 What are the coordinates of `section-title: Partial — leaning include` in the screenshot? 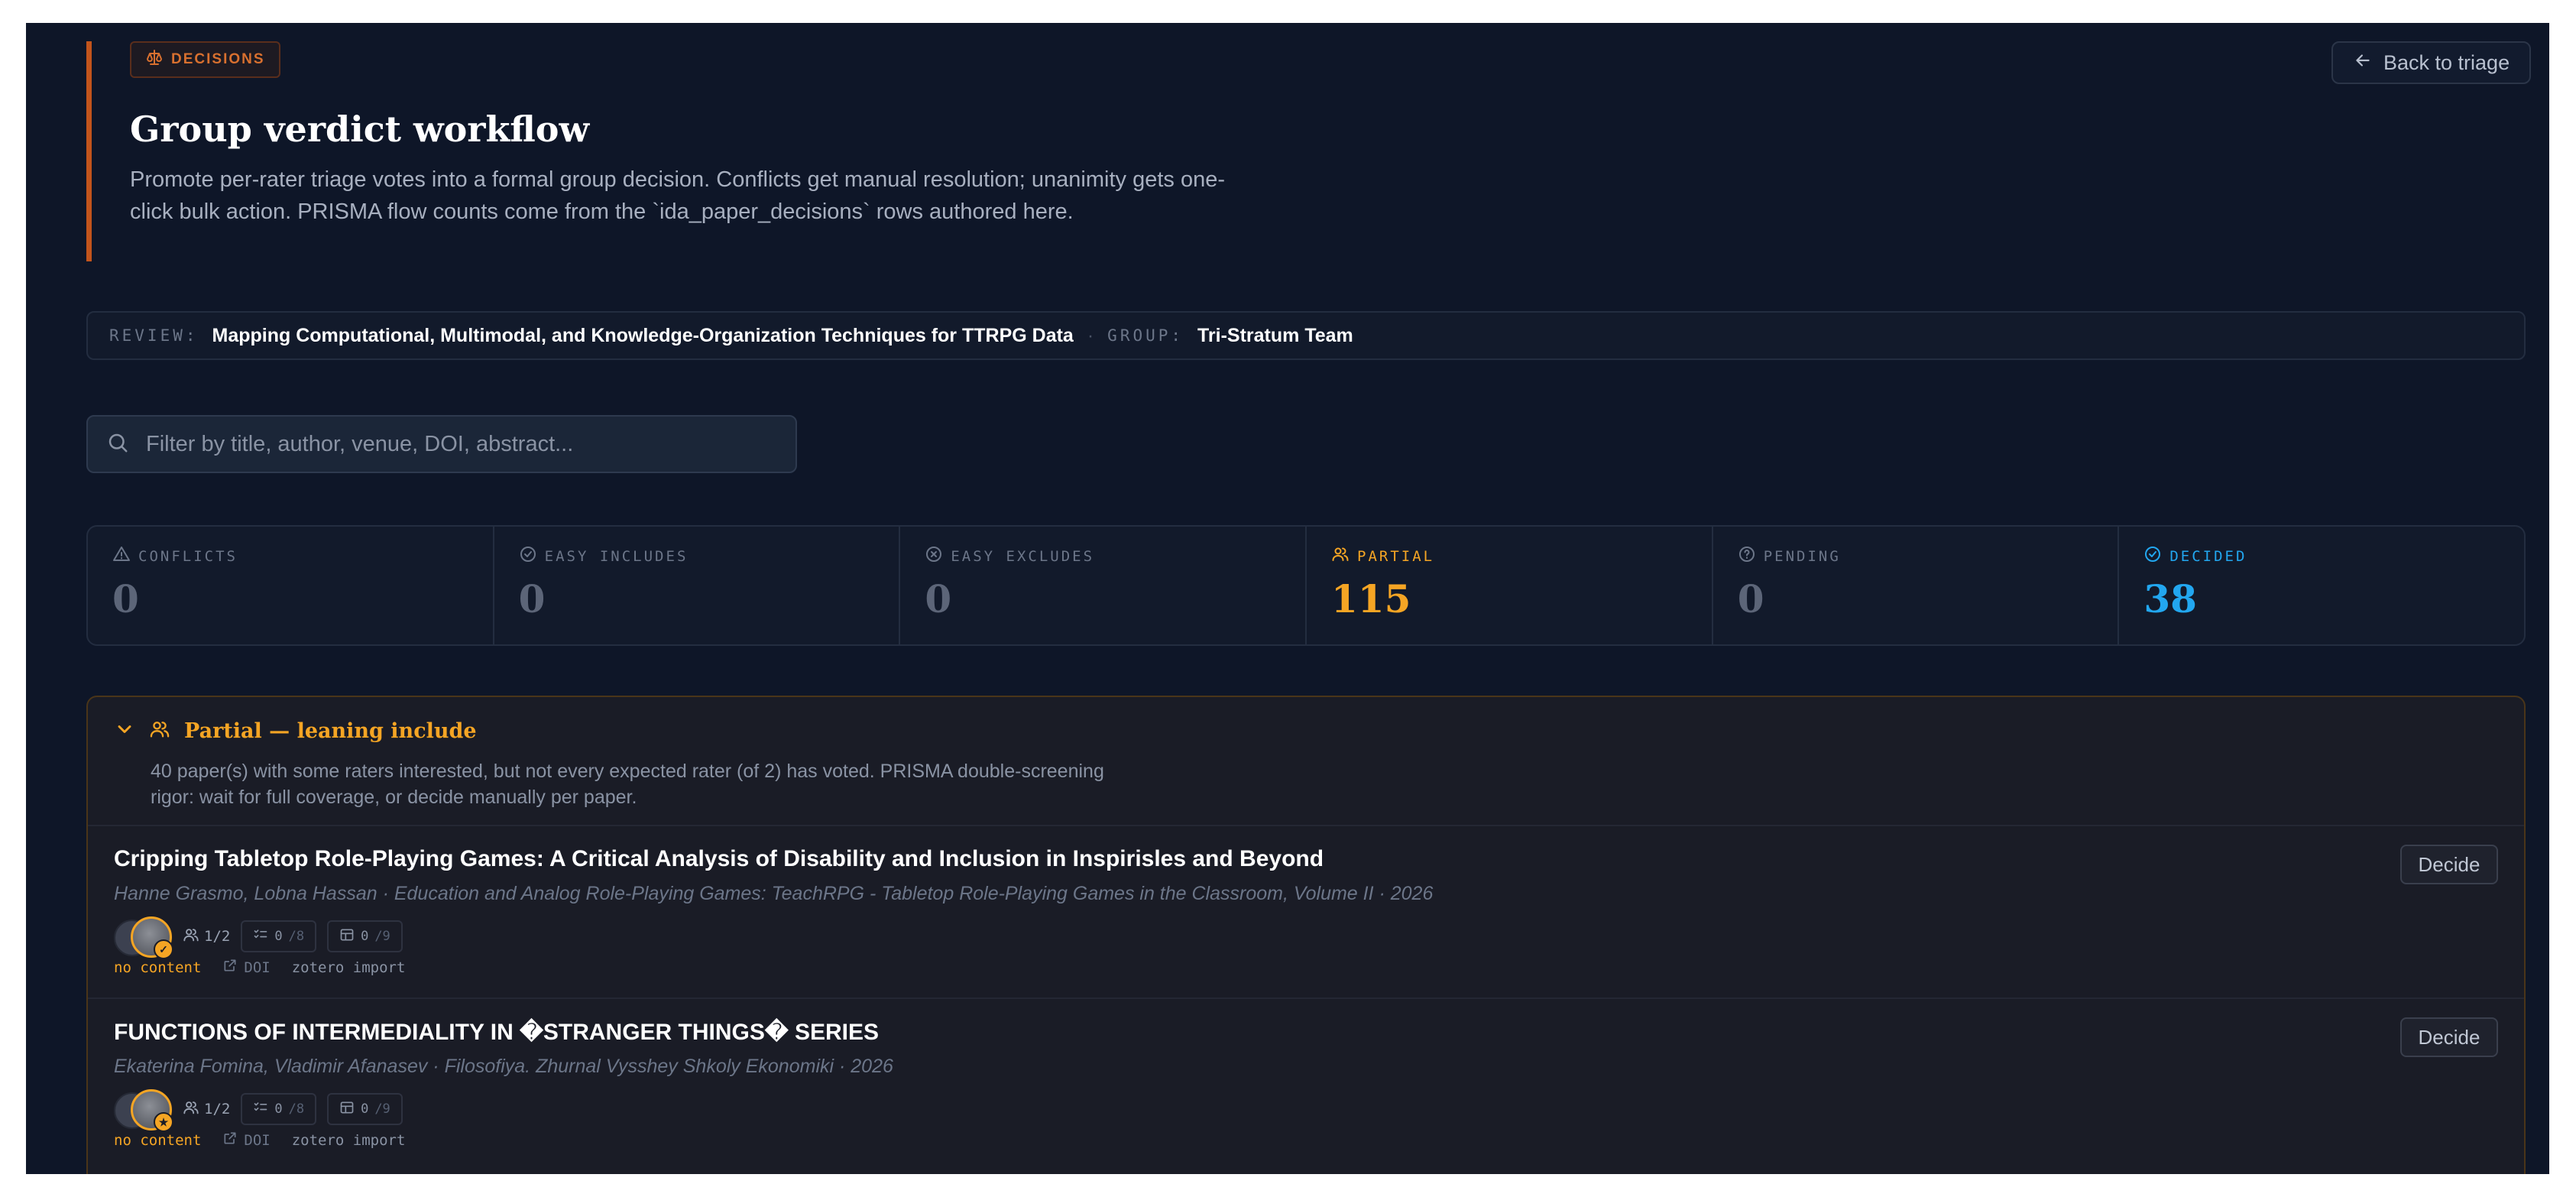 It's located at (330, 731).